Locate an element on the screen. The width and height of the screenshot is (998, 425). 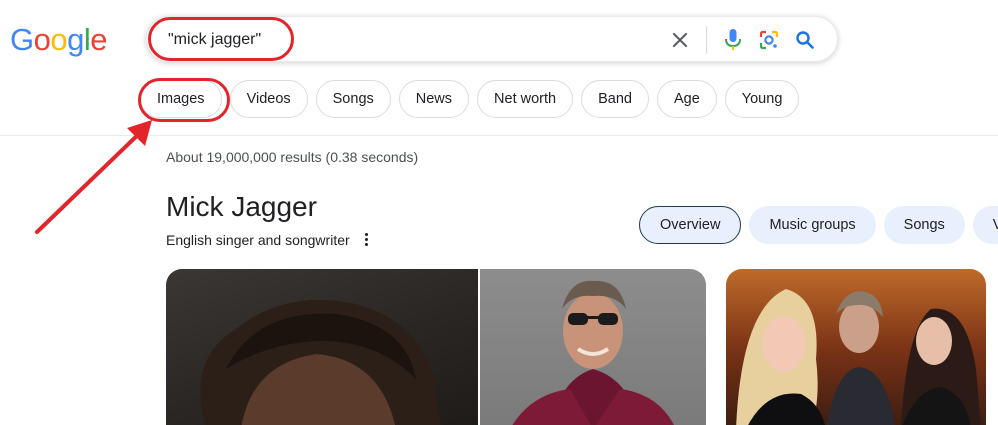
tab-music-groups: Music groups is located at coordinates (812, 225).